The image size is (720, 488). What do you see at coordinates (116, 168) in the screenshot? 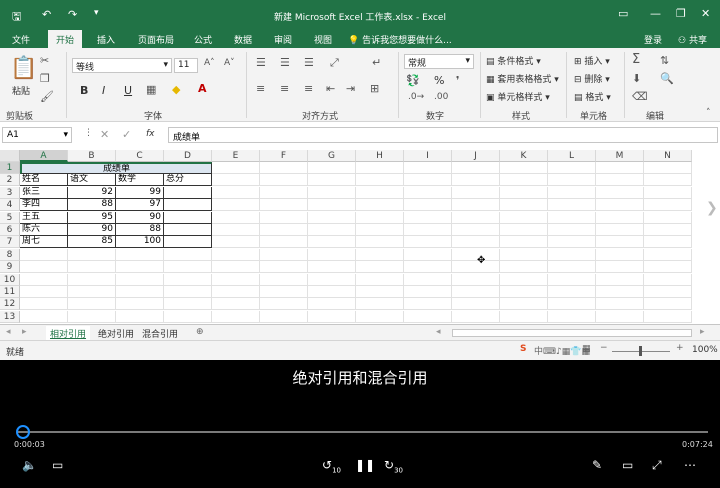
I see `table-title-cell: 成绩单` at bounding box center [116, 168].